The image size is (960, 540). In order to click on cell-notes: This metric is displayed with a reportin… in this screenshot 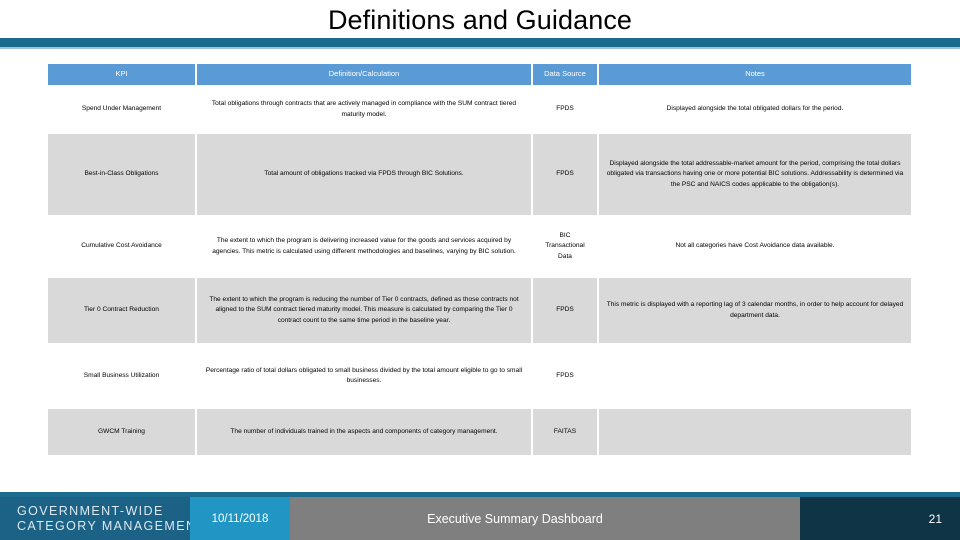, I will do `click(755, 310)`.